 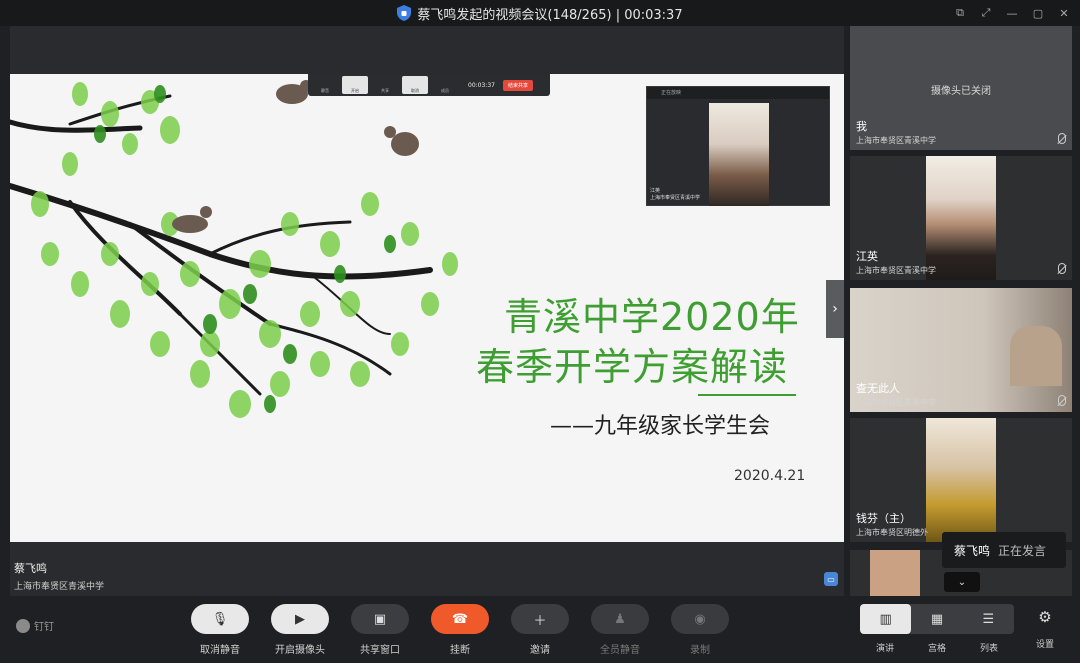 I want to click on pip-header: 正在放映, so click(x=738, y=93).